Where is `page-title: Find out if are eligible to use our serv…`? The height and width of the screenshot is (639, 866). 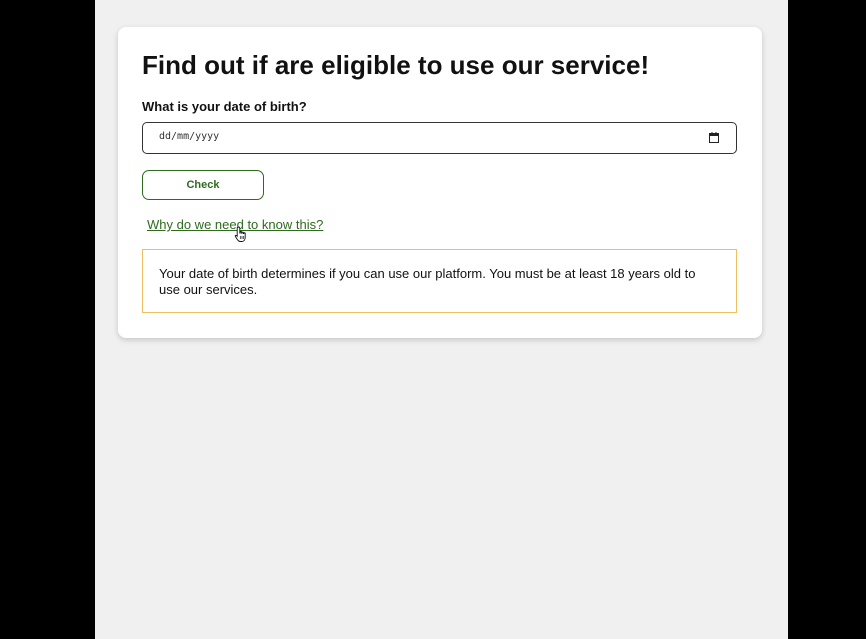 page-title: Find out if are eligible to use our serv… is located at coordinates (396, 65).